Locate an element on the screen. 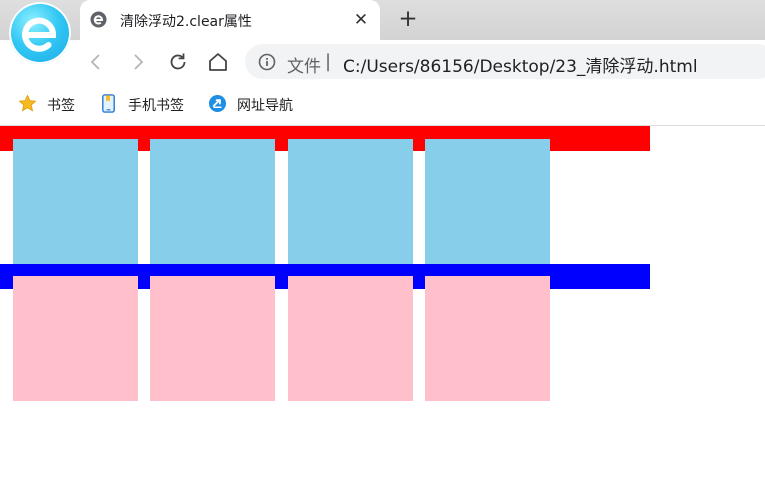  back-arrow-icon is located at coordinates (96, 62).